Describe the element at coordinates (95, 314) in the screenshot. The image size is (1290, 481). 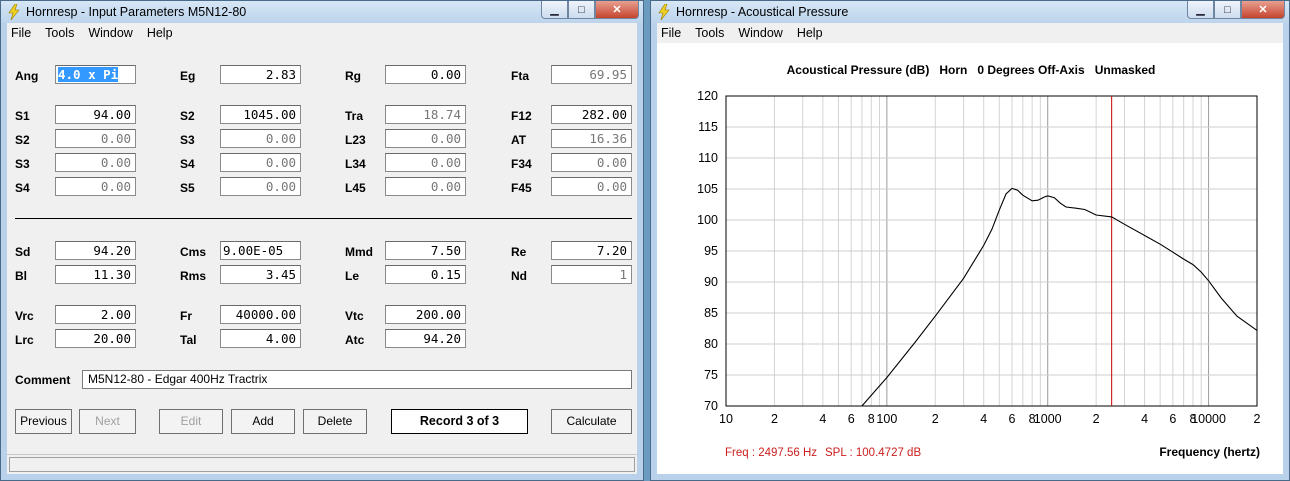
I see `vrc-field: 2.00` at that location.